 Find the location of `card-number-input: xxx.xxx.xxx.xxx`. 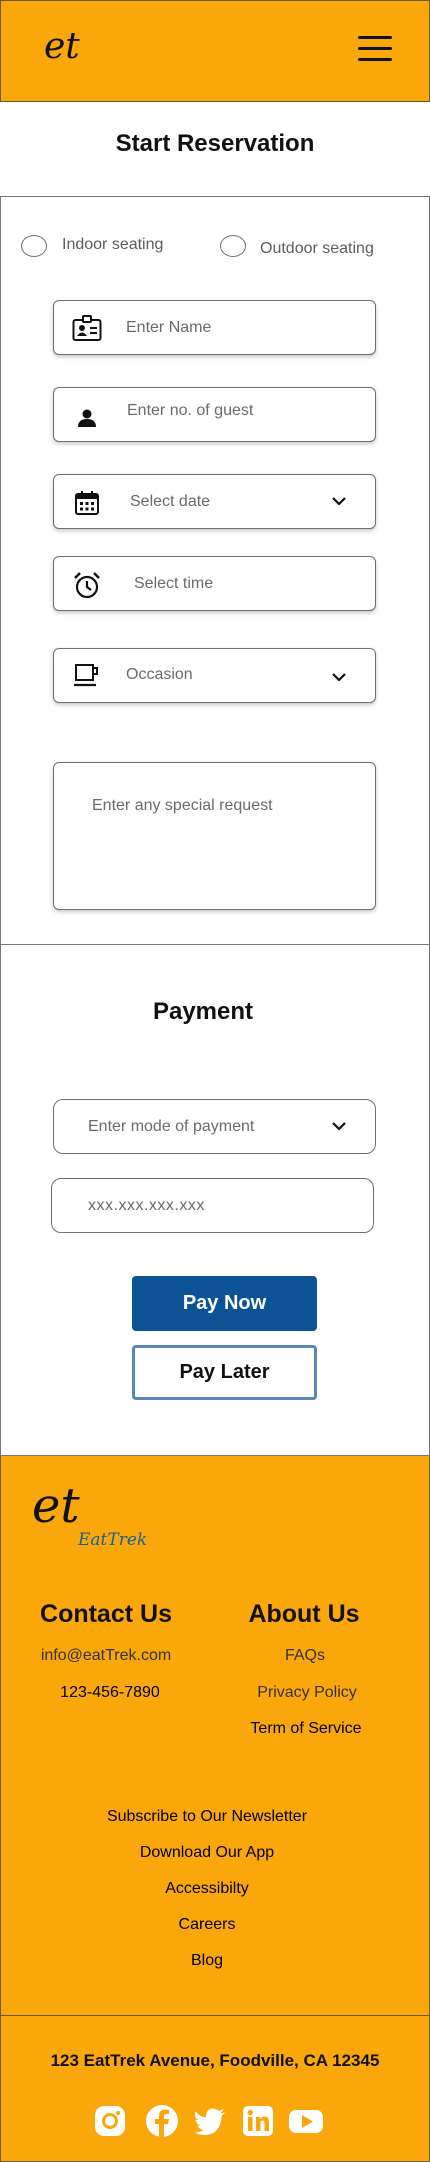

card-number-input: xxx.xxx.xxx.xxx is located at coordinates (212, 1205).